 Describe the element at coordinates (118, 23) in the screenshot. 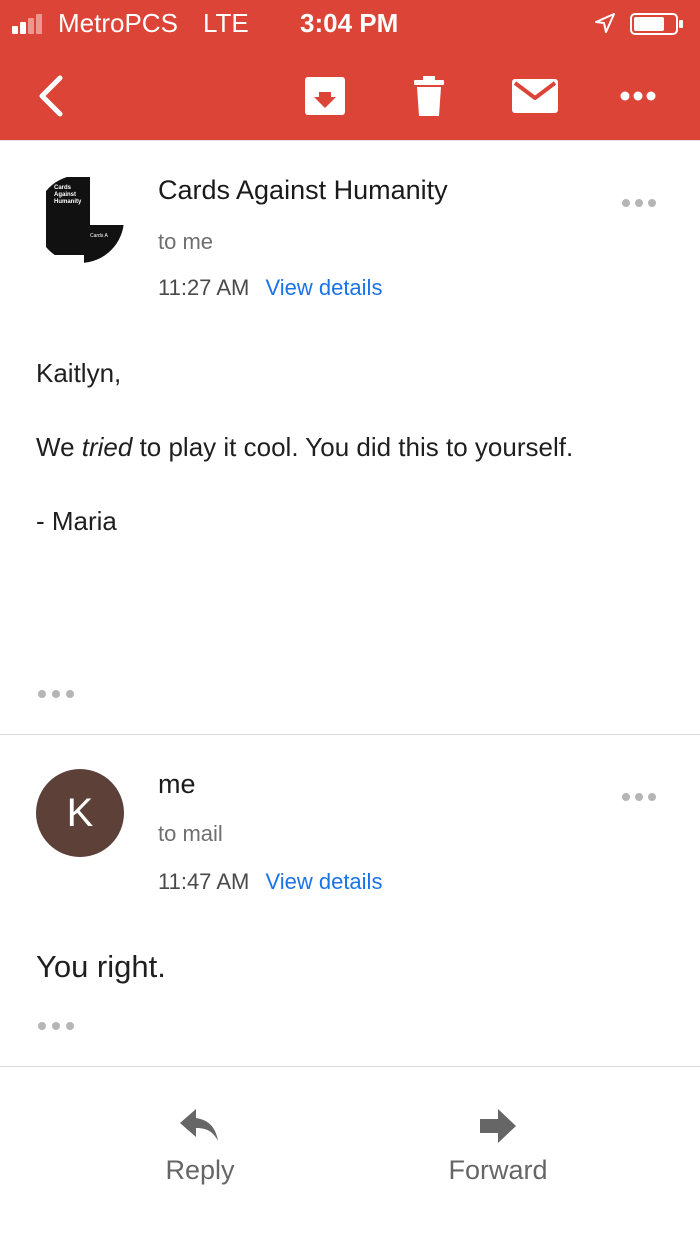

I see `carrier-name: MetroPCS` at that location.